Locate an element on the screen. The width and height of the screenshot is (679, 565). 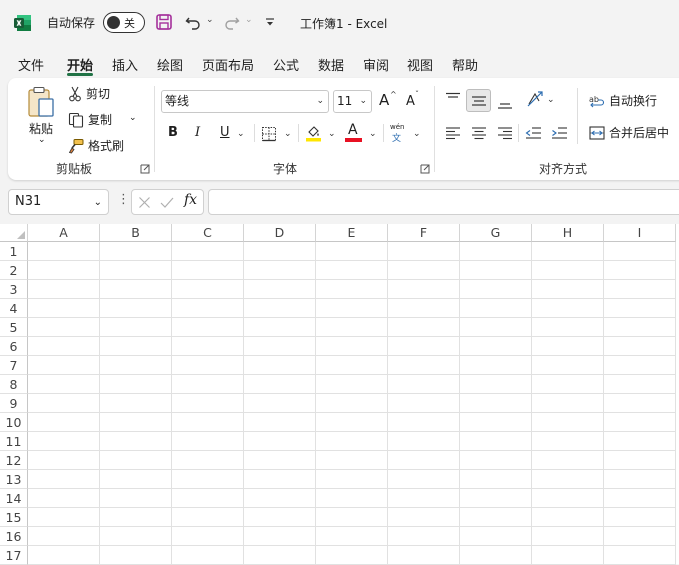
cell-e8 is located at coordinates (352, 384).